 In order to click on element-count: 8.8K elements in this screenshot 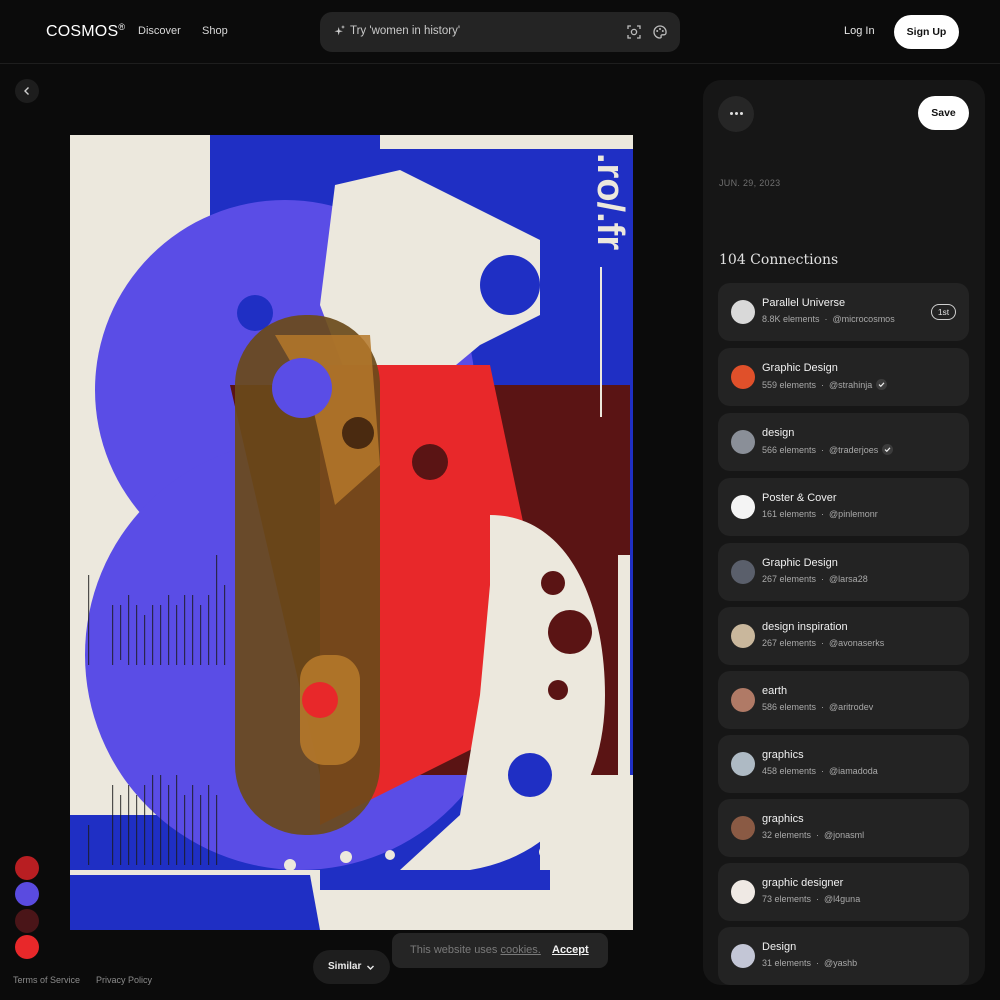, I will do `click(791, 319)`.